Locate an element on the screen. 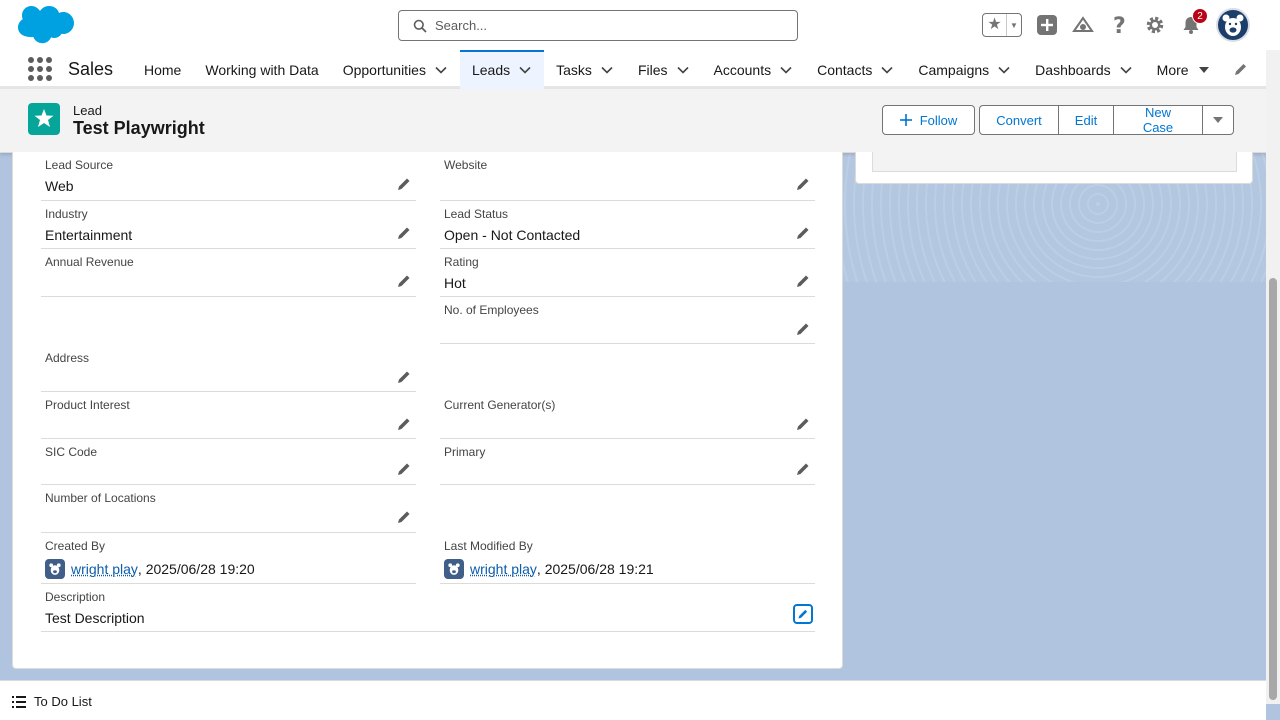 The height and width of the screenshot is (720, 1280). field-label: Website is located at coordinates (466, 165).